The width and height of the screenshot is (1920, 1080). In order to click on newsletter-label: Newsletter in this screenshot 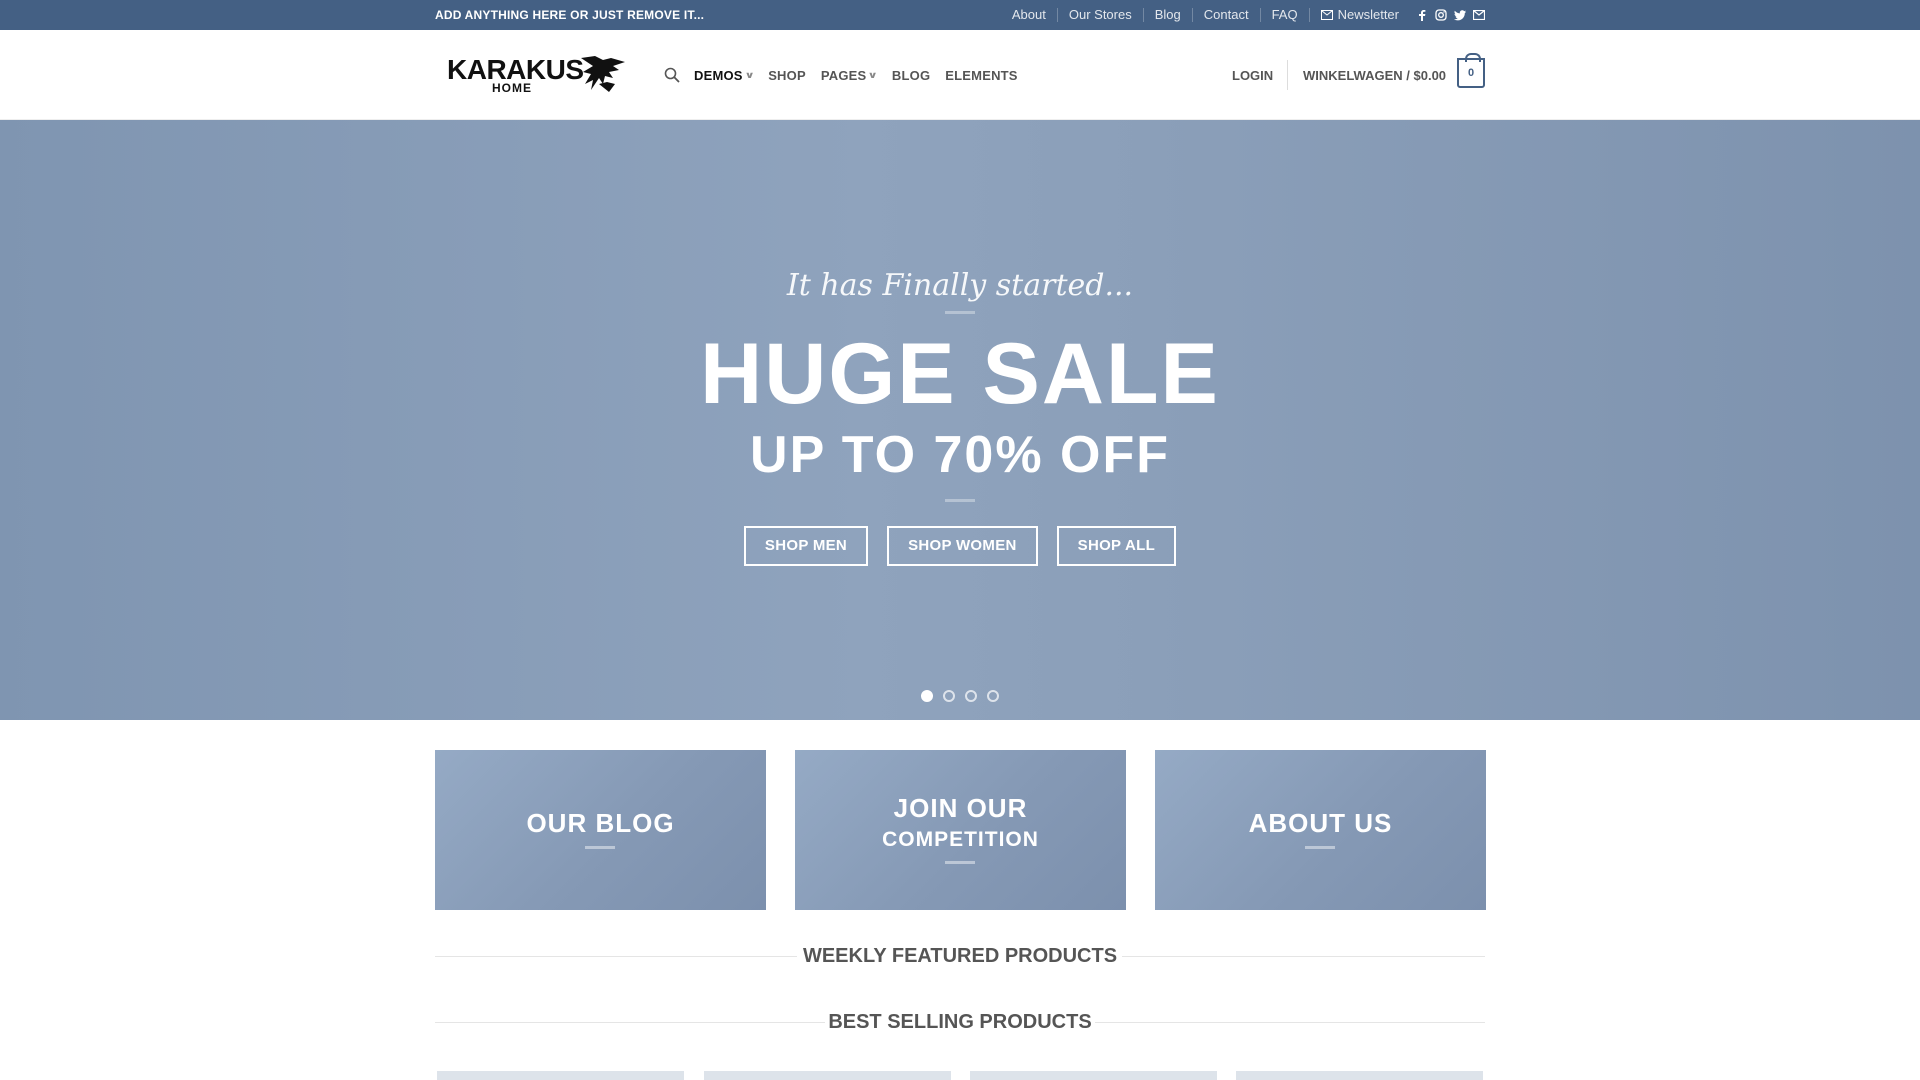, I will do `click(1368, 14)`.